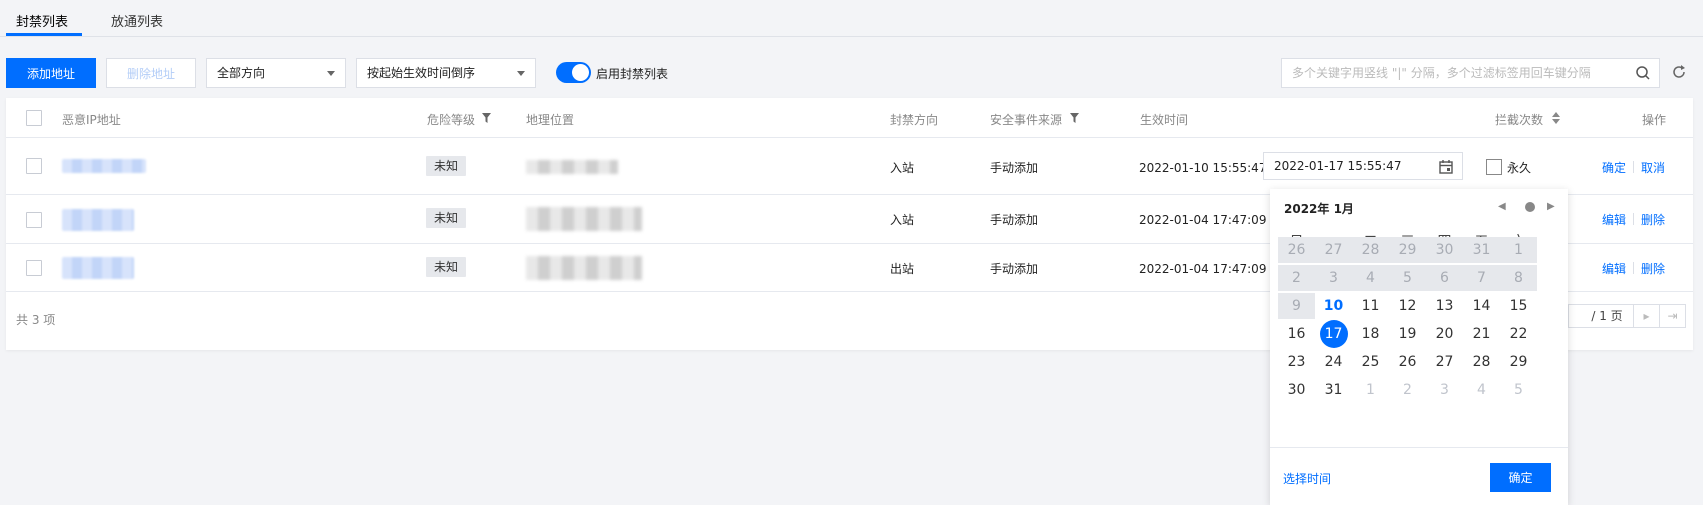 This screenshot has width=1703, height=505. What do you see at coordinates (1679, 73) in the screenshot?
I see `refresh-icon` at bounding box center [1679, 73].